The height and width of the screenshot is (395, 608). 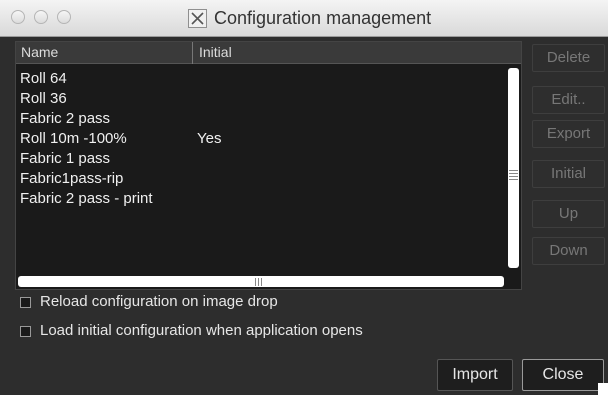 What do you see at coordinates (568, 134) in the screenshot?
I see `export-button: Export` at bounding box center [568, 134].